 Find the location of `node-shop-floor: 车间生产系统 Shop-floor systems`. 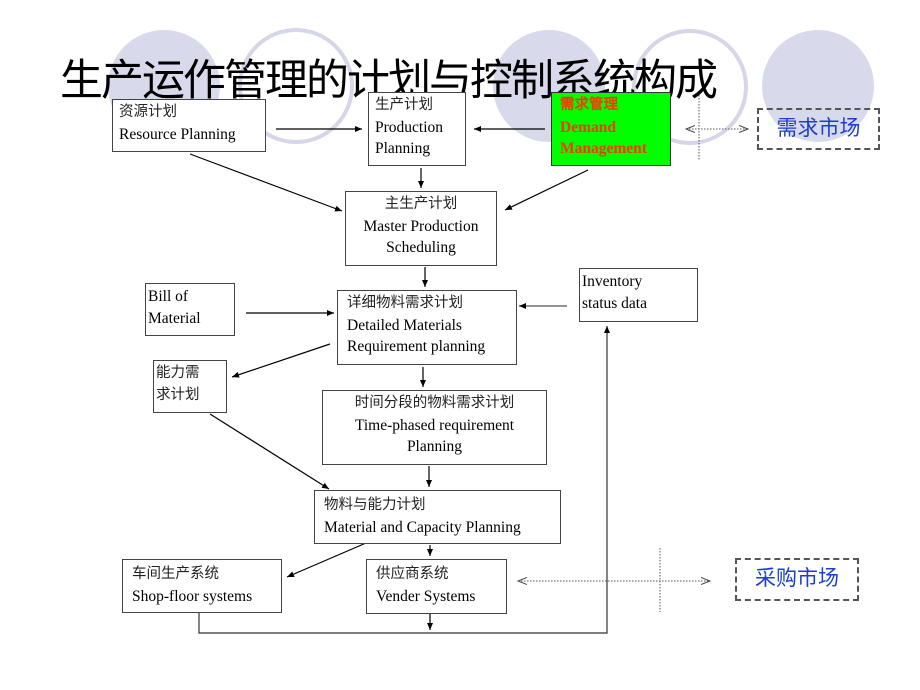

node-shop-floor: 车间生产系统 Shop-floor systems is located at coordinates (202, 586).